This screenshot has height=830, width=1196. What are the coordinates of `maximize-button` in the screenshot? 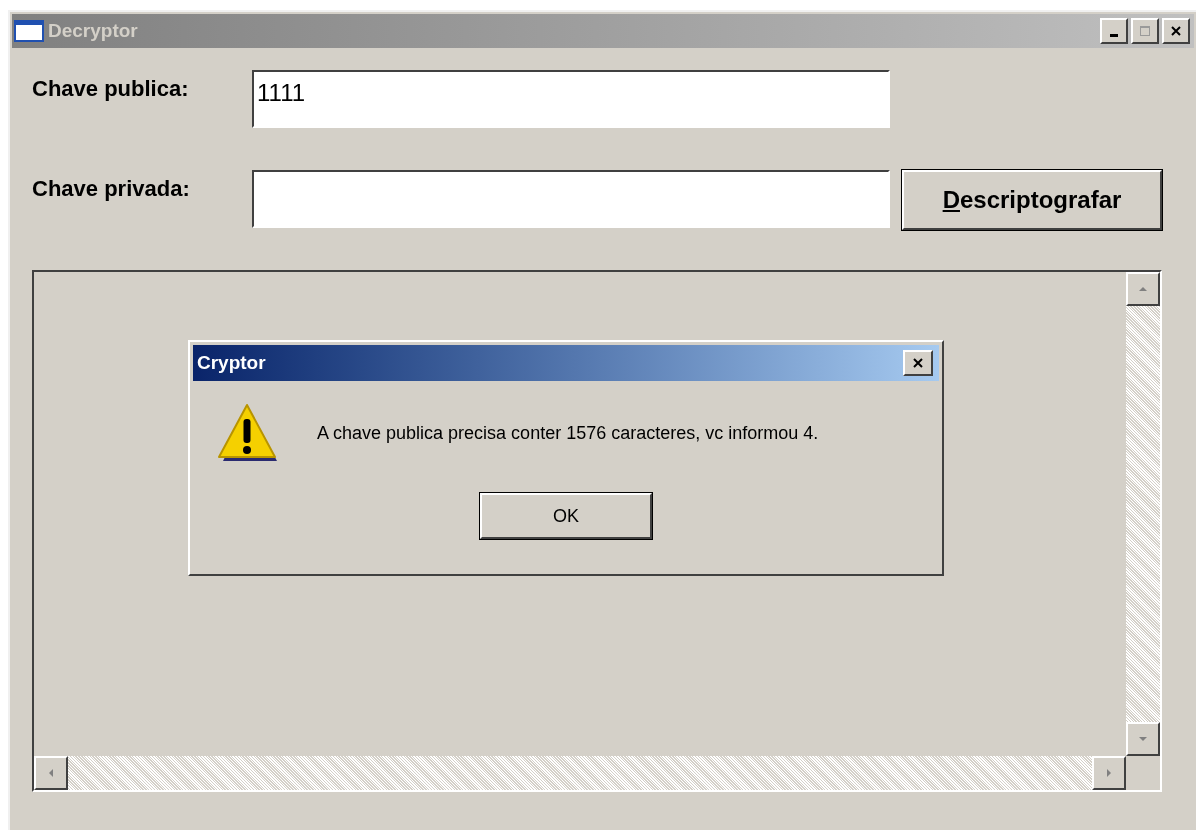 It's located at (1145, 31).